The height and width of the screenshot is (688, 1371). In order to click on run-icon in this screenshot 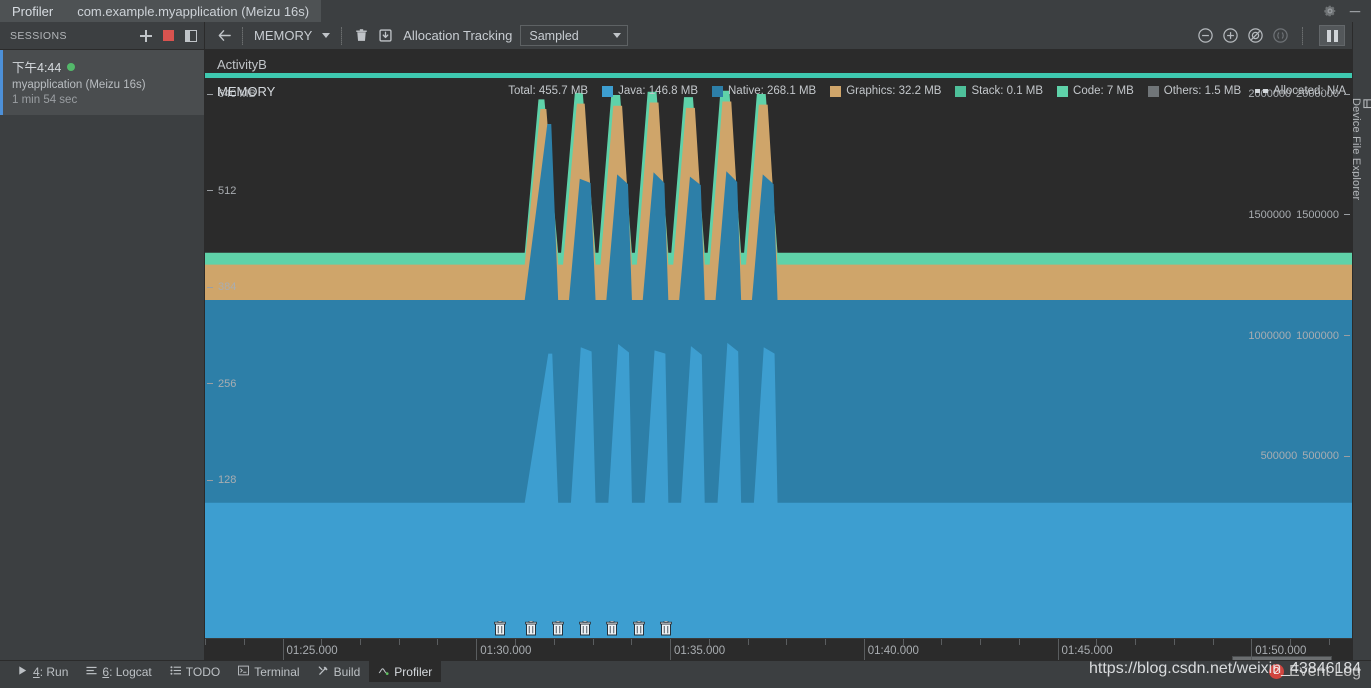, I will do `click(22, 672)`.